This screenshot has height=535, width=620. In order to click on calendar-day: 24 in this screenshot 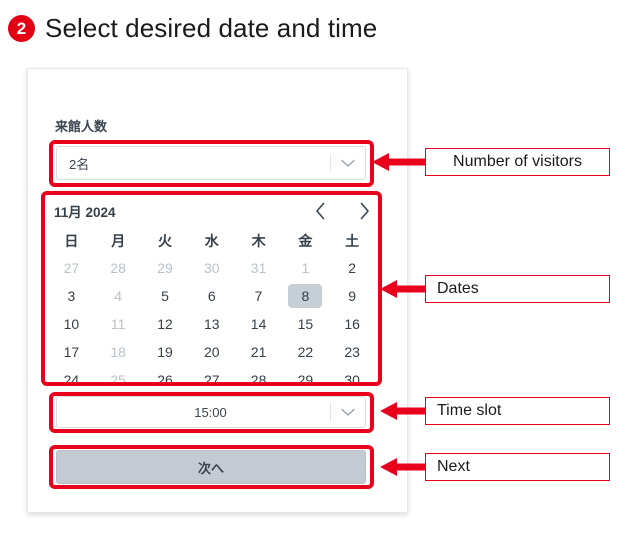, I will do `click(71, 380)`.